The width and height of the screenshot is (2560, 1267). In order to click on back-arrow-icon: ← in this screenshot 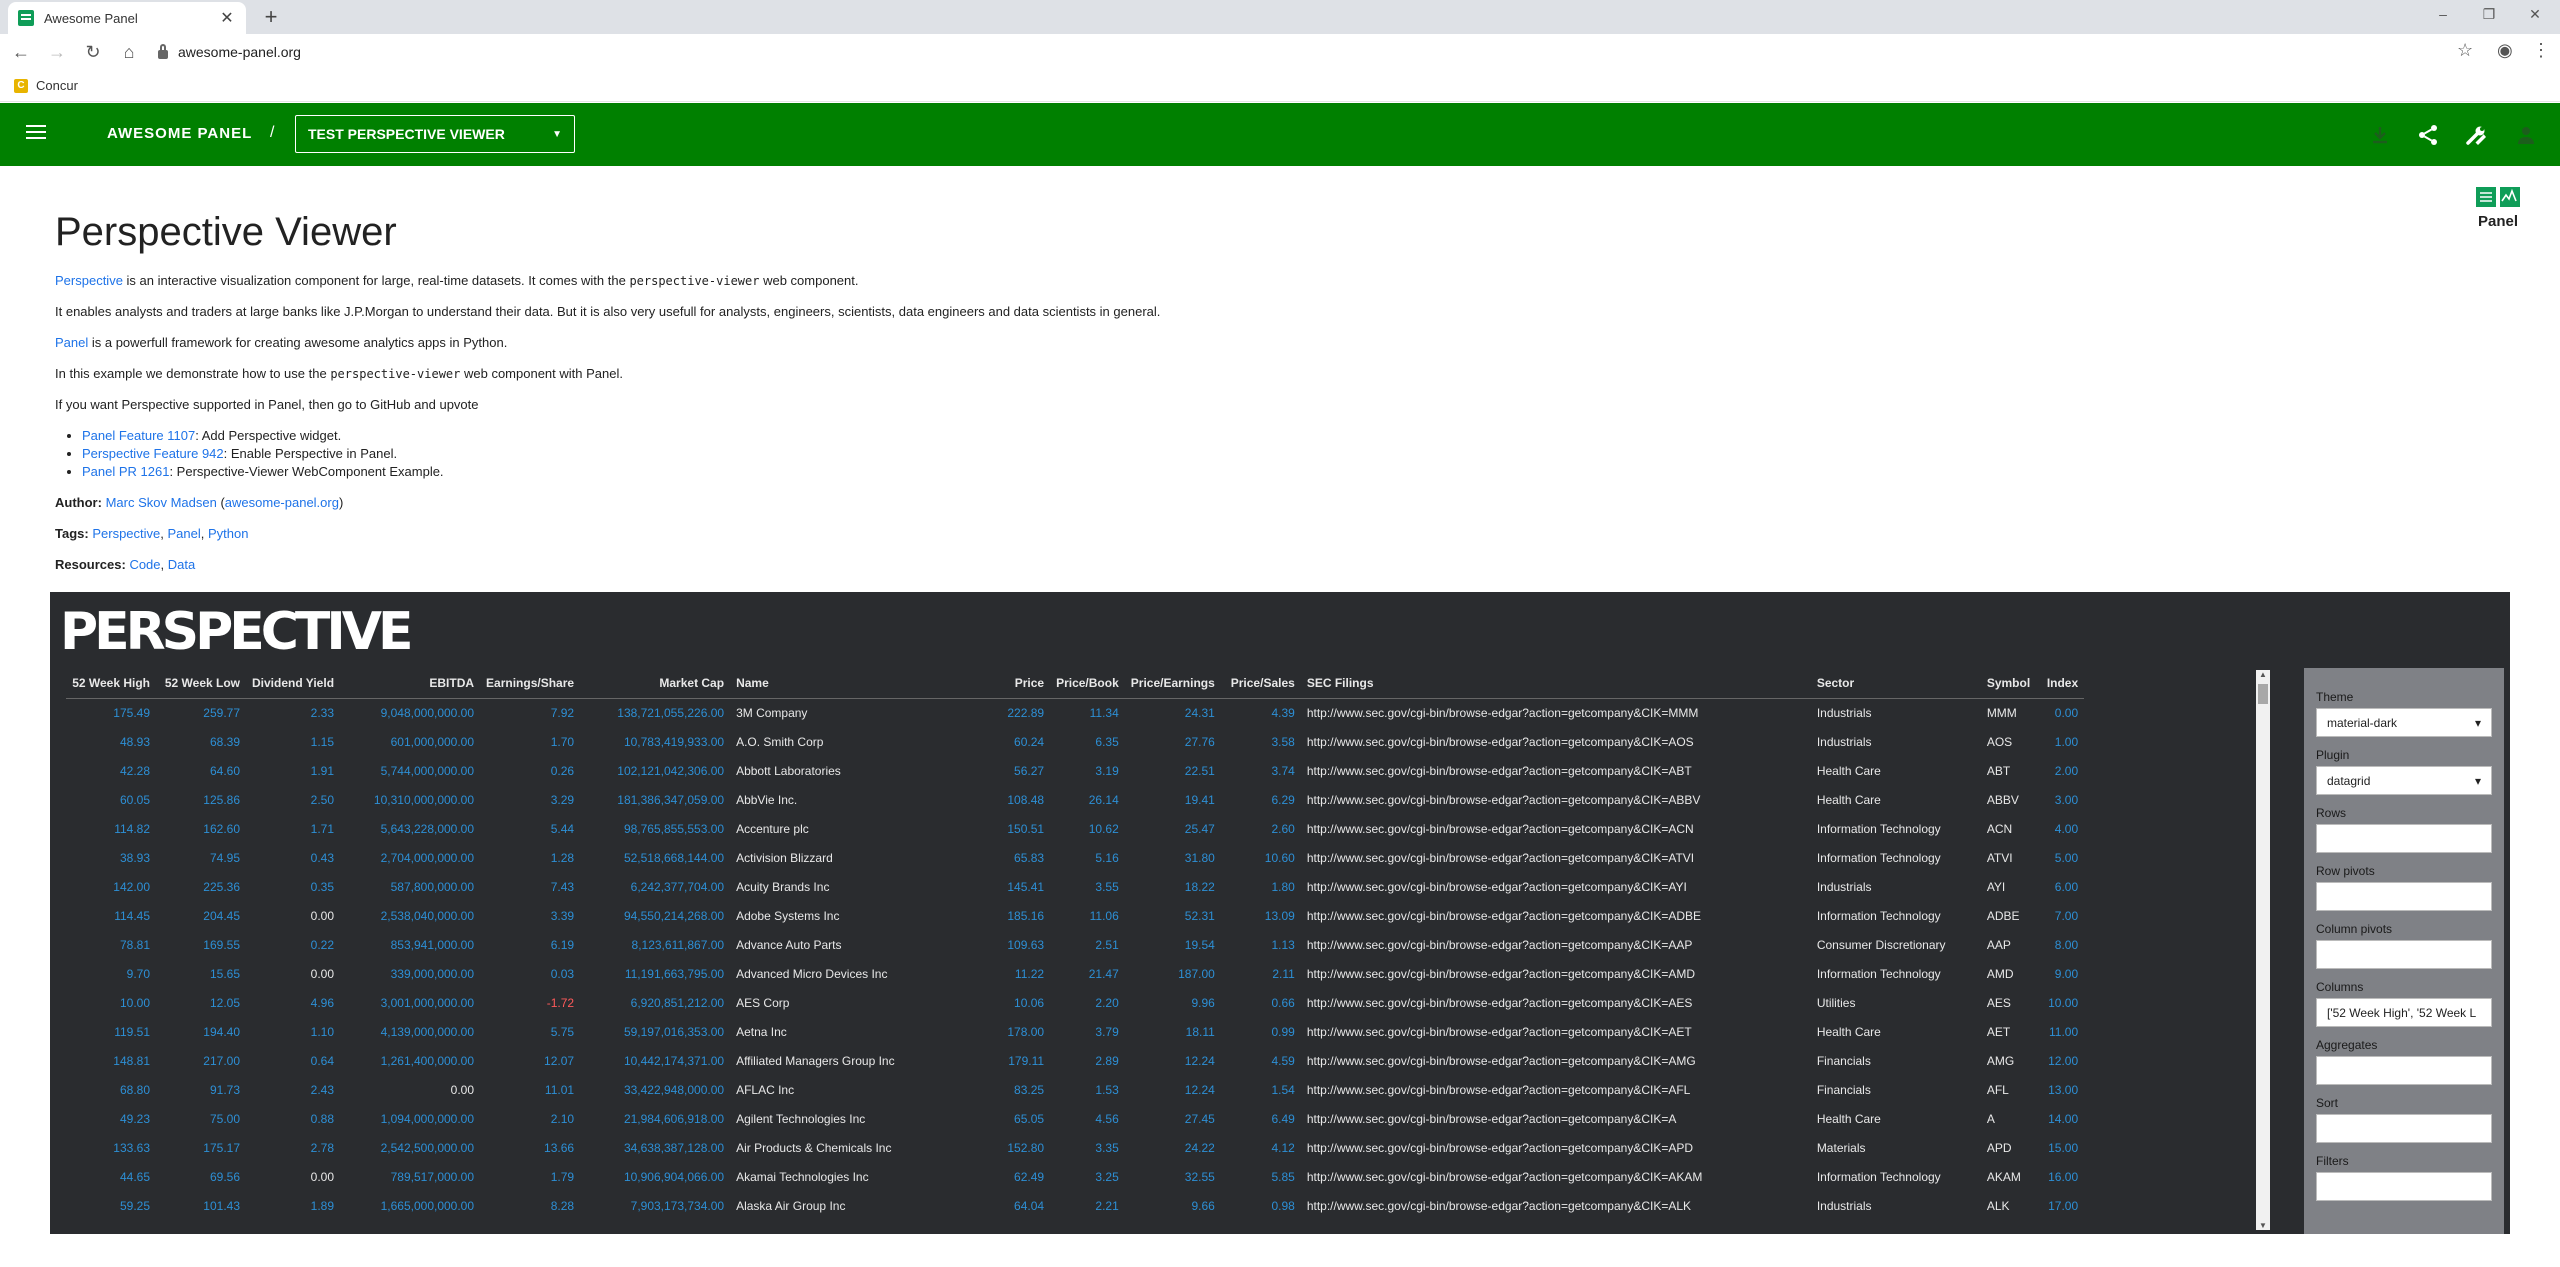, I will do `click(21, 52)`.